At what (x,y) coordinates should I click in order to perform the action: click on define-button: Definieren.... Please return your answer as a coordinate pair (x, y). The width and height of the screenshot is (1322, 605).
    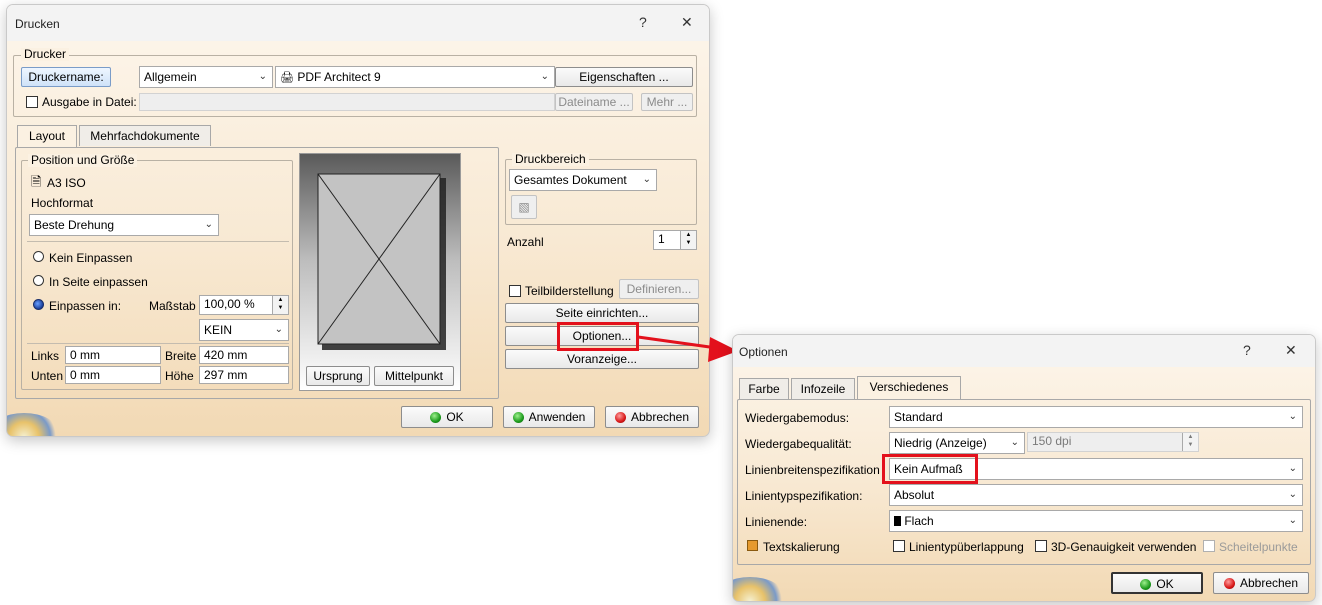
    Looking at the image, I should click on (659, 289).